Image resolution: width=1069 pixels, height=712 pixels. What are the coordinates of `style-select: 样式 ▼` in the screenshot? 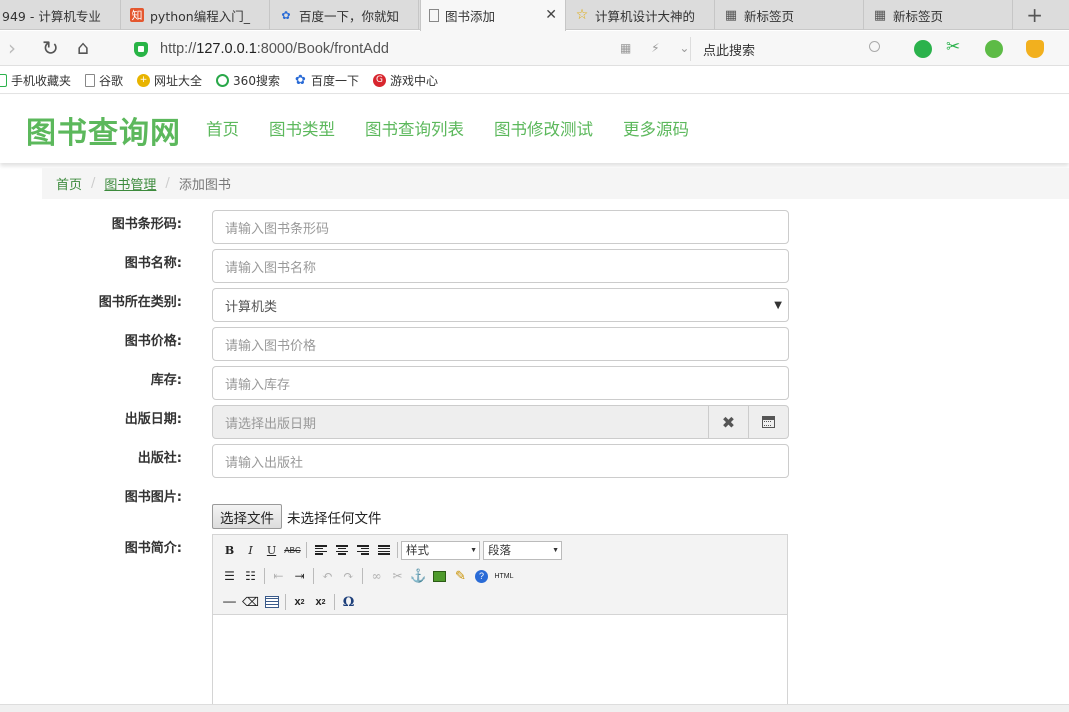 It's located at (440, 550).